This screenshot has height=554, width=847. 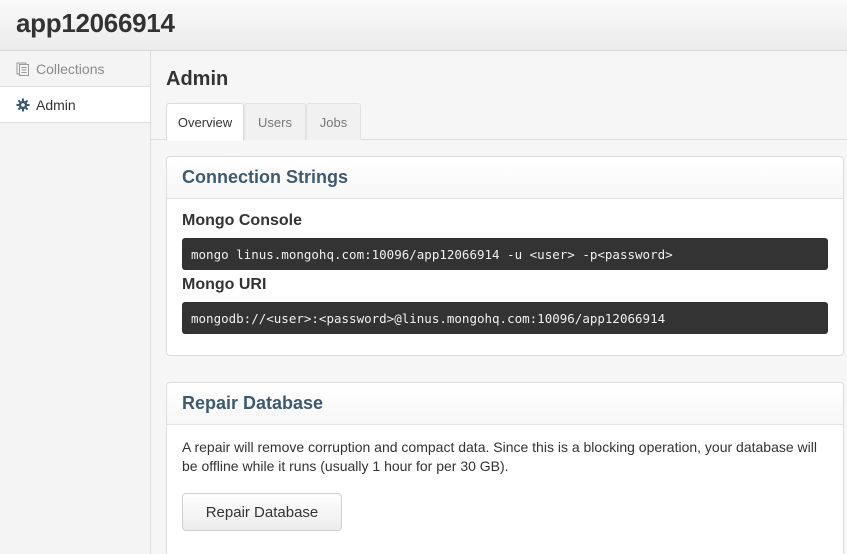 What do you see at coordinates (505, 178) in the screenshot?
I see `connection-strings-heading: Connection Strings` at bounding box center [505, 178].